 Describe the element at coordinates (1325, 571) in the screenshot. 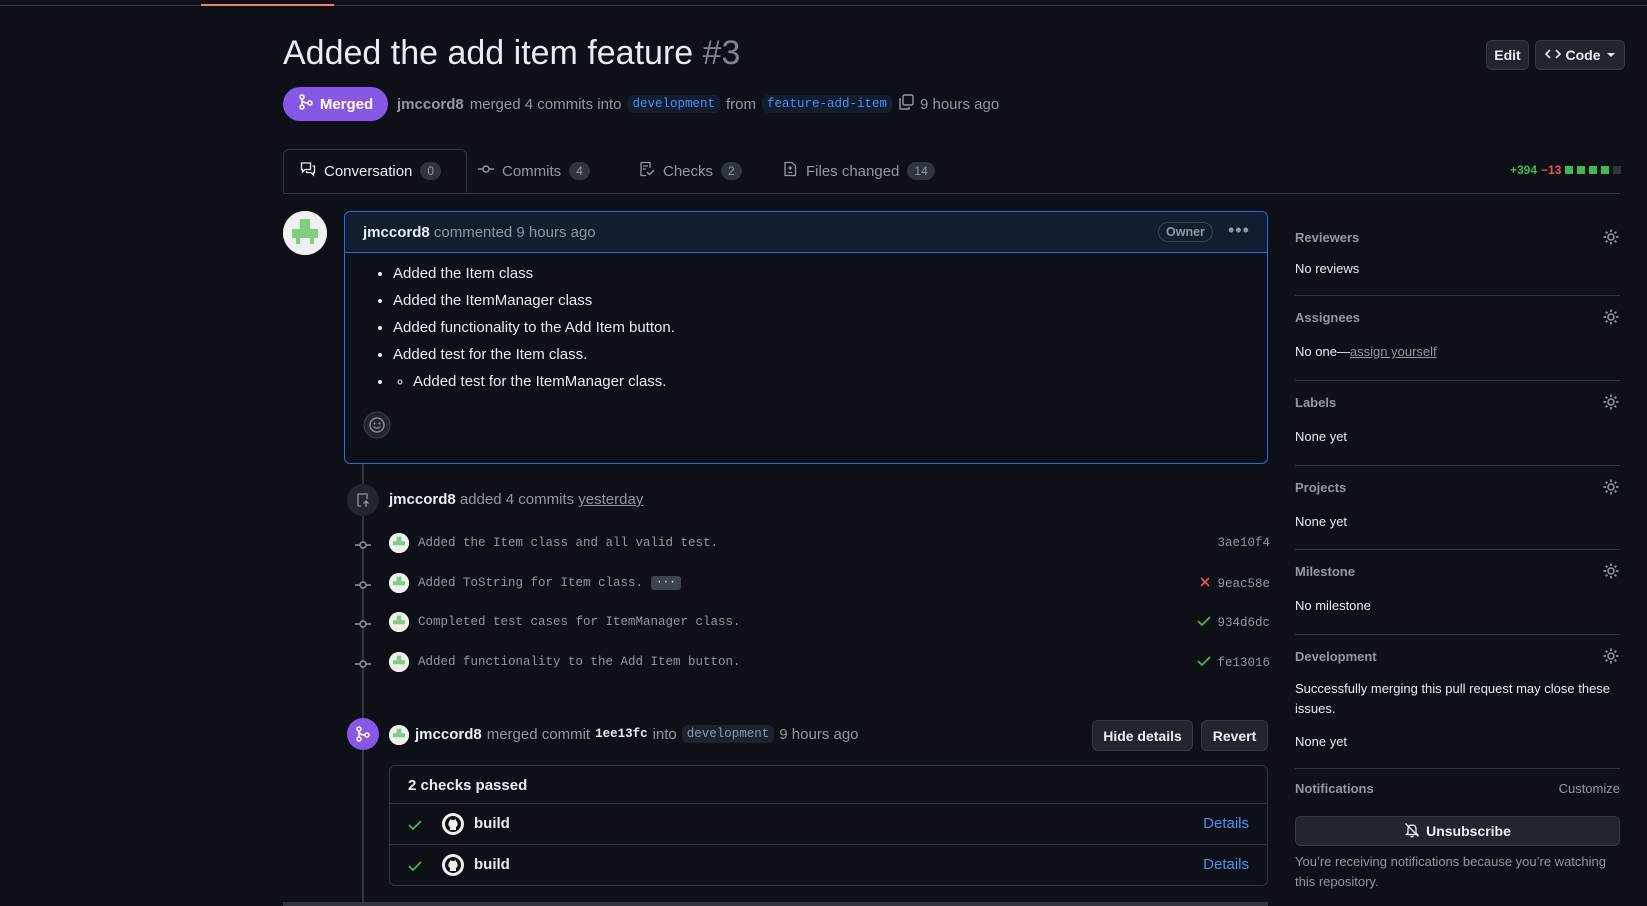

I see `sidebar-heading: Milestone` at that location.